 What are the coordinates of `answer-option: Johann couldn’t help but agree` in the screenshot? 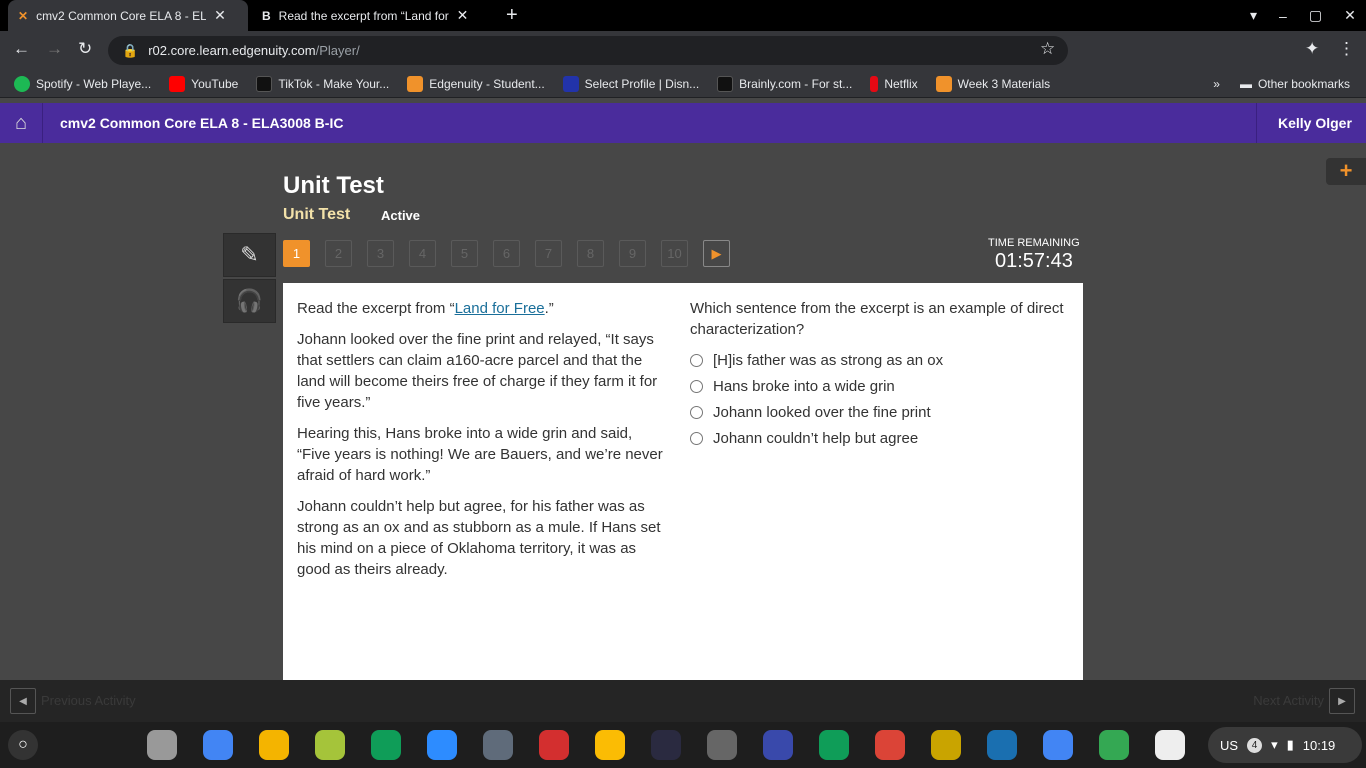 It's located at (880, 438).